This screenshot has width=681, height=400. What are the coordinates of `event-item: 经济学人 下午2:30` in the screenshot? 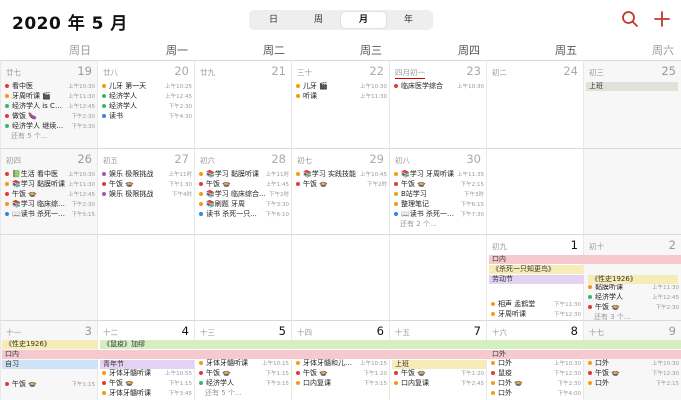 It's located at (146, 106).